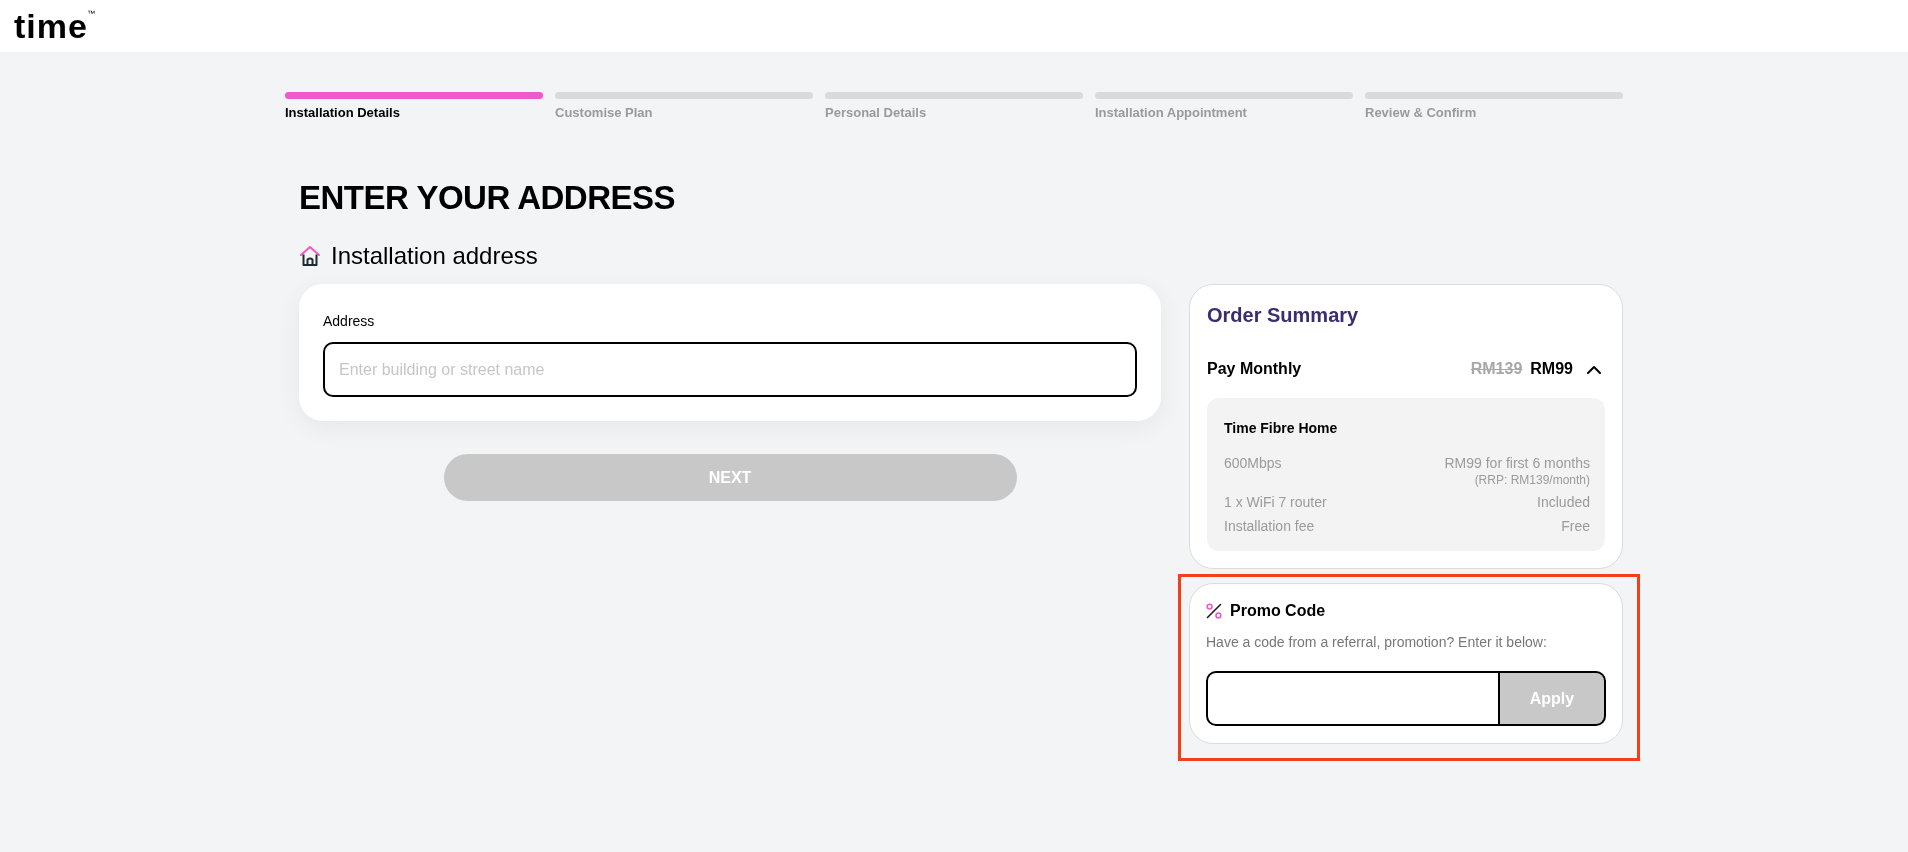 The image size is (1908, 852). What do you see at coordinates (349, 321) in the screenshot?
I see `field-label: Address` at bounding box center [349, 321].